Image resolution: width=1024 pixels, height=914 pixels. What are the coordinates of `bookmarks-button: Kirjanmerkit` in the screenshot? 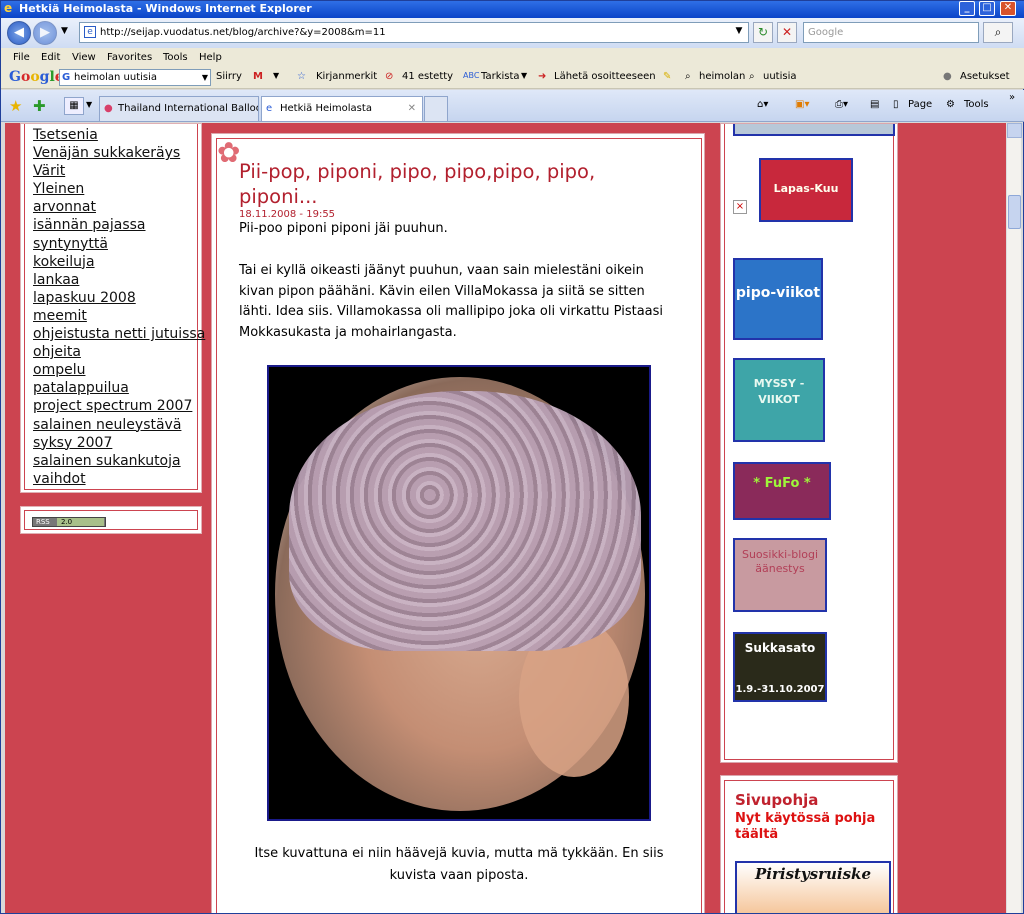 It's located at (346, 76).